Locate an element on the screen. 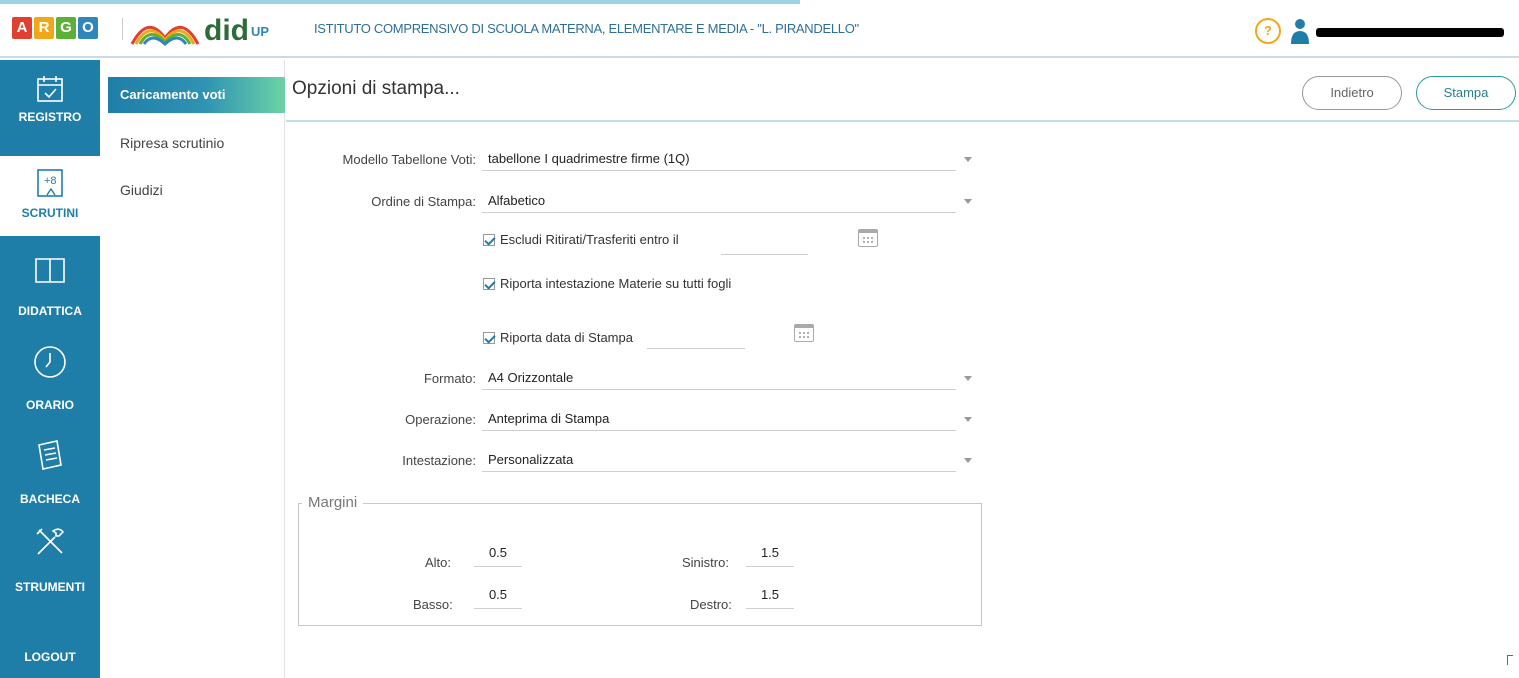 The height and width of the screenshot is (678, 1519). didup-logo: did UP is located at coordinates (199, 29).